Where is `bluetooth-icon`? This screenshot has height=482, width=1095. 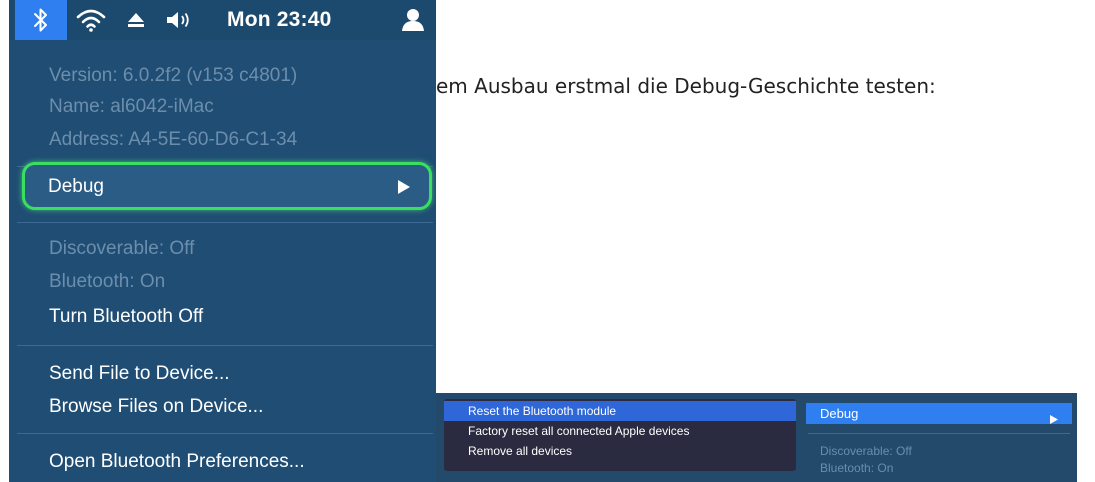
bluetooth-icon is located at coordinates (41, 20).